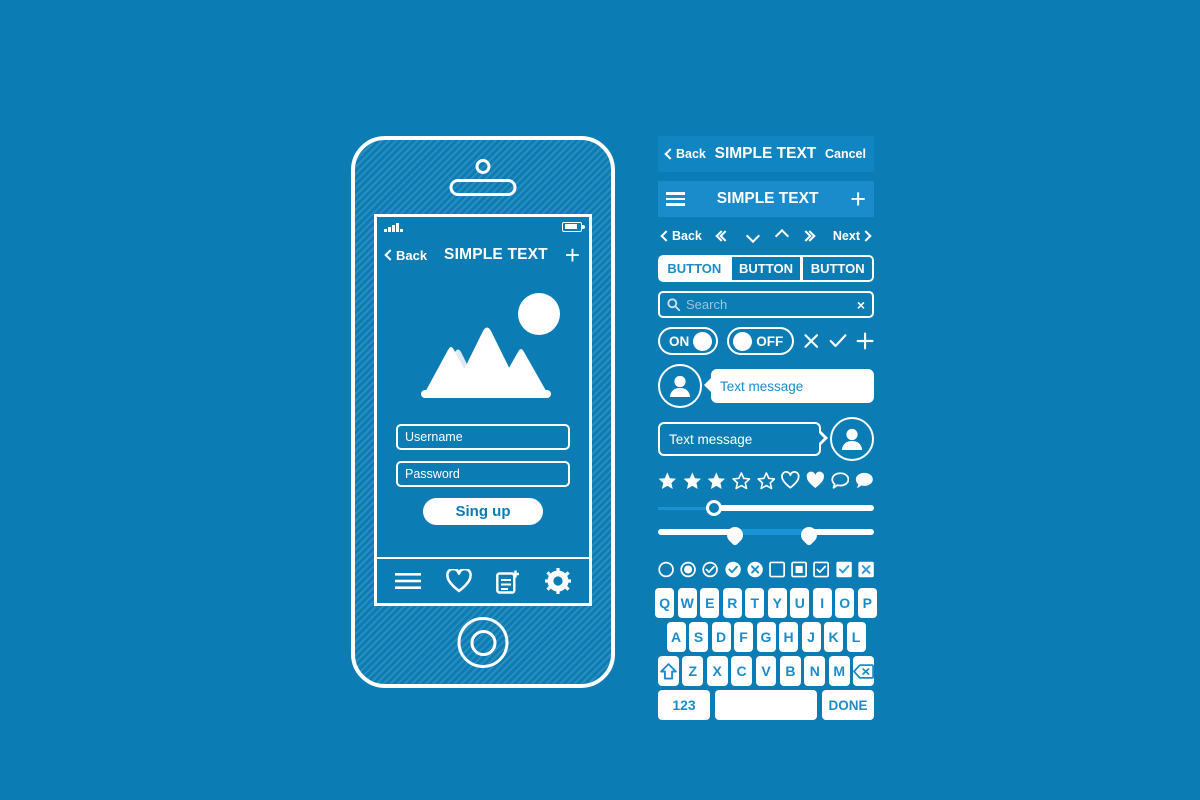  Describe the element at coordinates (743, 637) in the screenshot. I see `key-f: F` at that location.